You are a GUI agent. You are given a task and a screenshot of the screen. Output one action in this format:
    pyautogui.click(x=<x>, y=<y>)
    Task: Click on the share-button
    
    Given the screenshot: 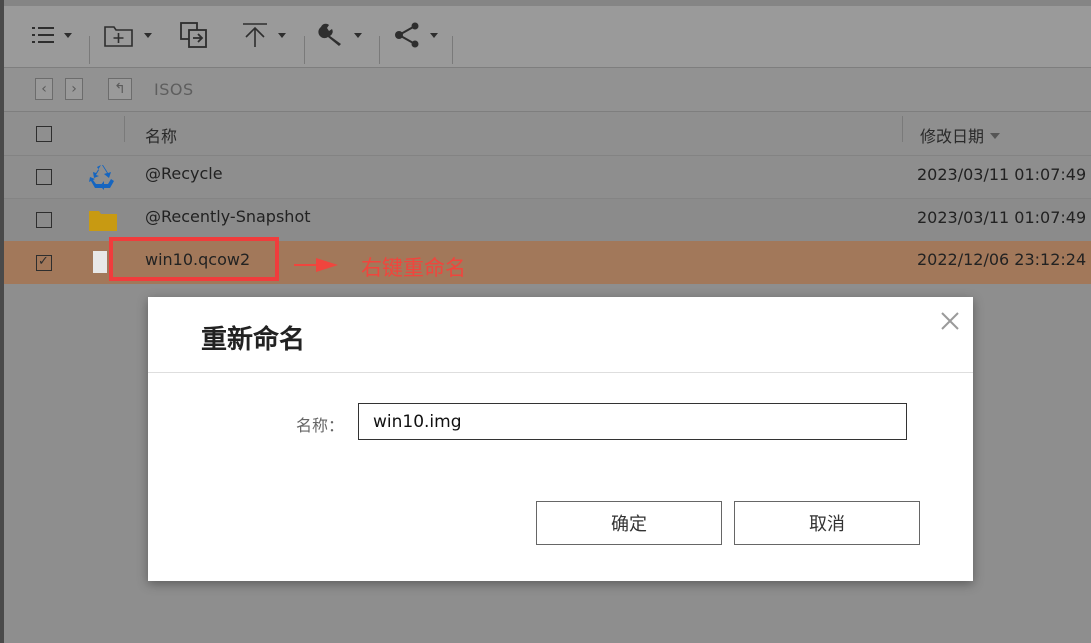 What is the action you would take?
    pyautogui.click(x=416, y=35)
    